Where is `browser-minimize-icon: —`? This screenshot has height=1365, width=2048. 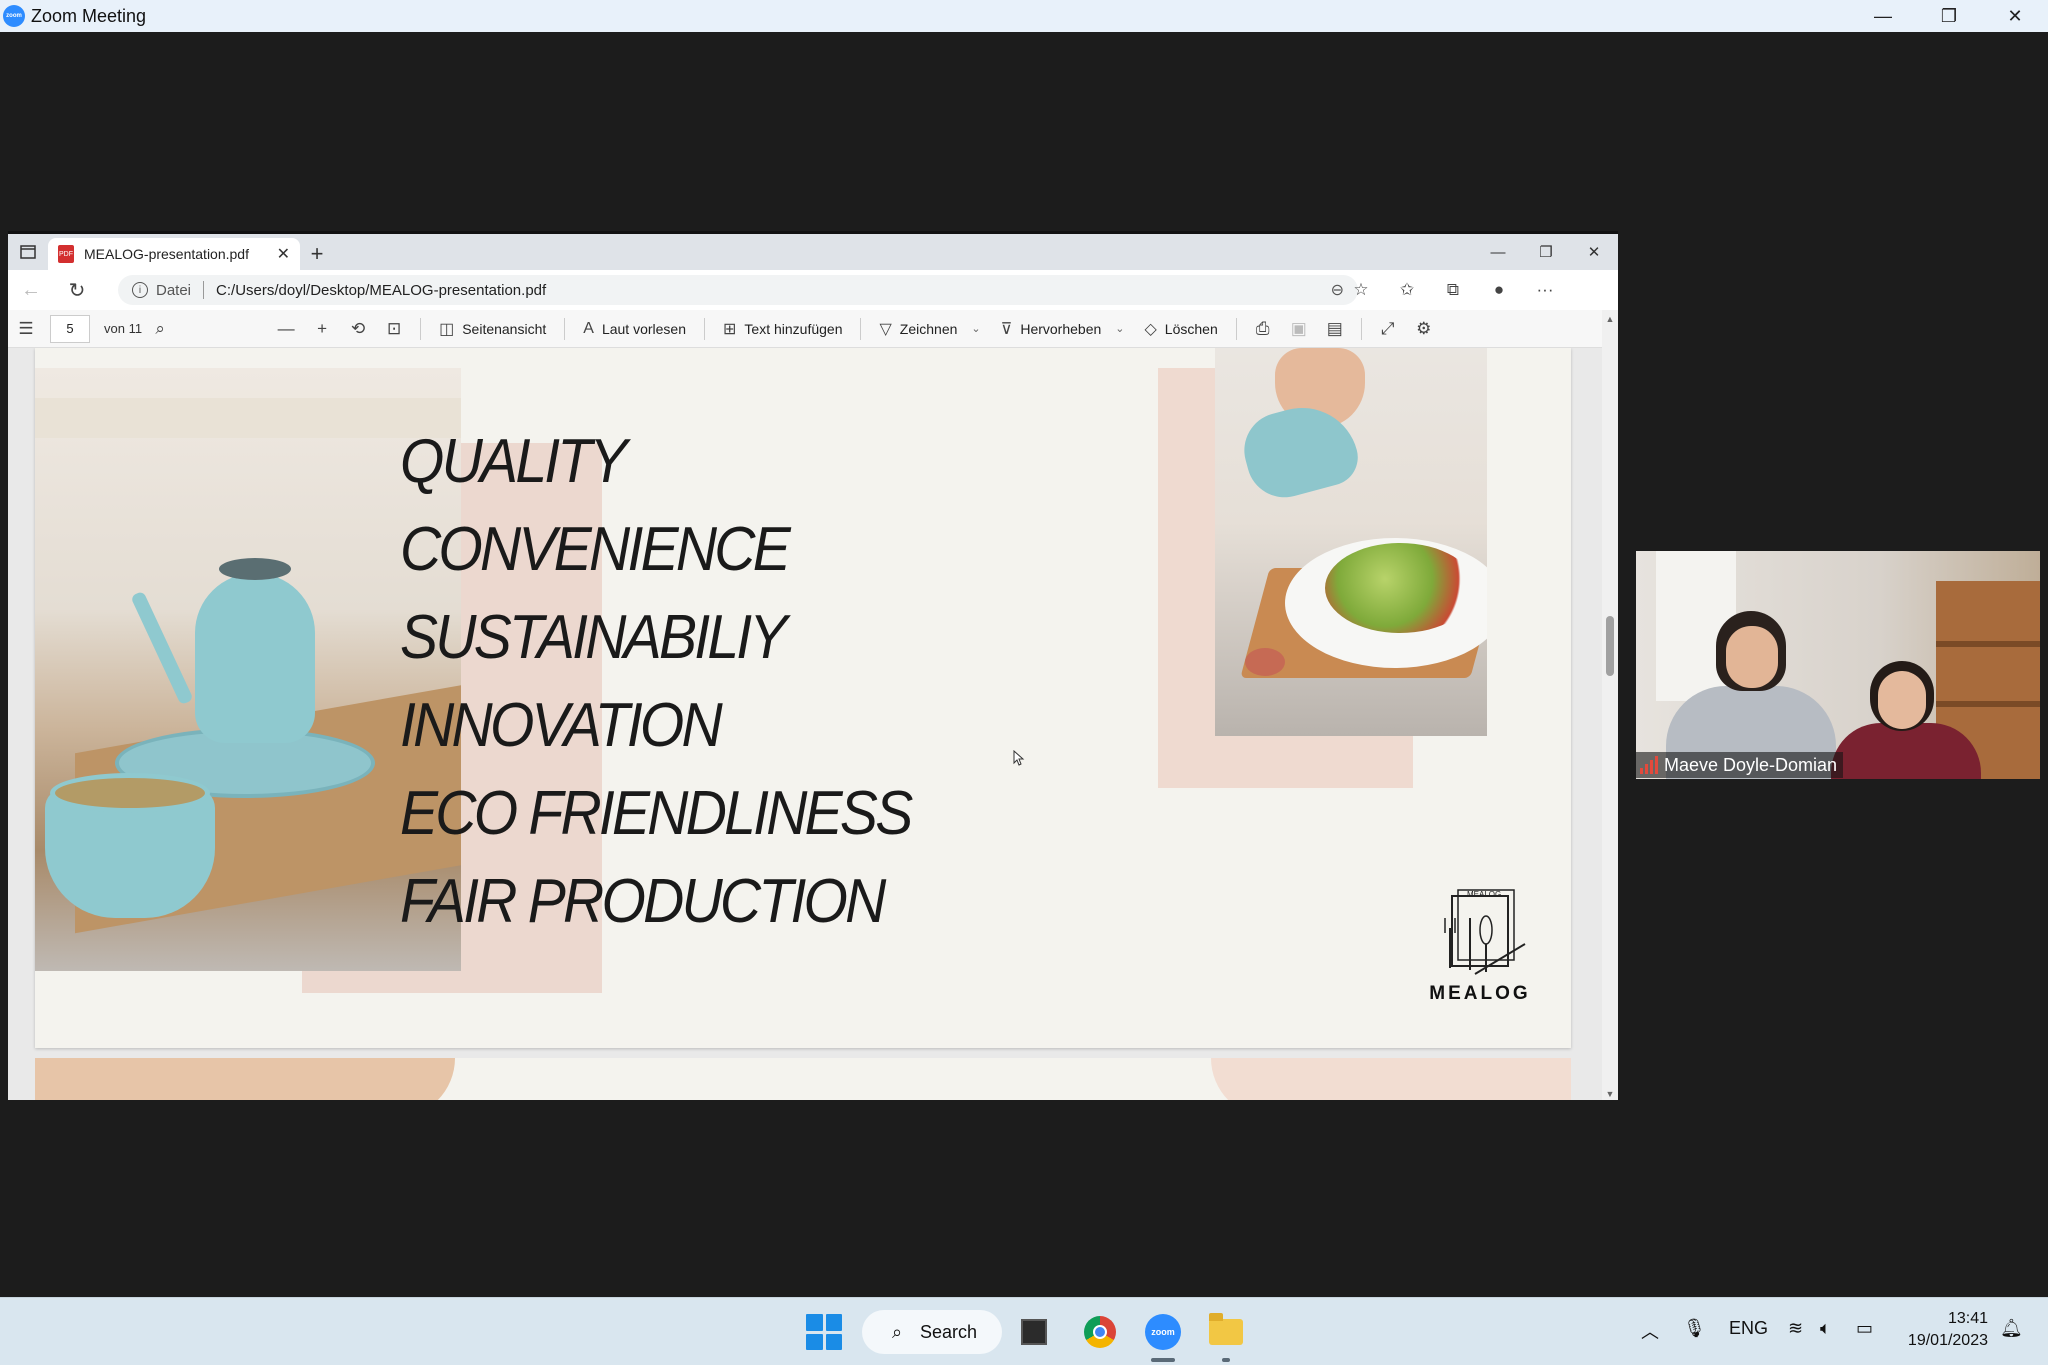
browser-minimize-icon: — is located at coordinates (1498, 252).